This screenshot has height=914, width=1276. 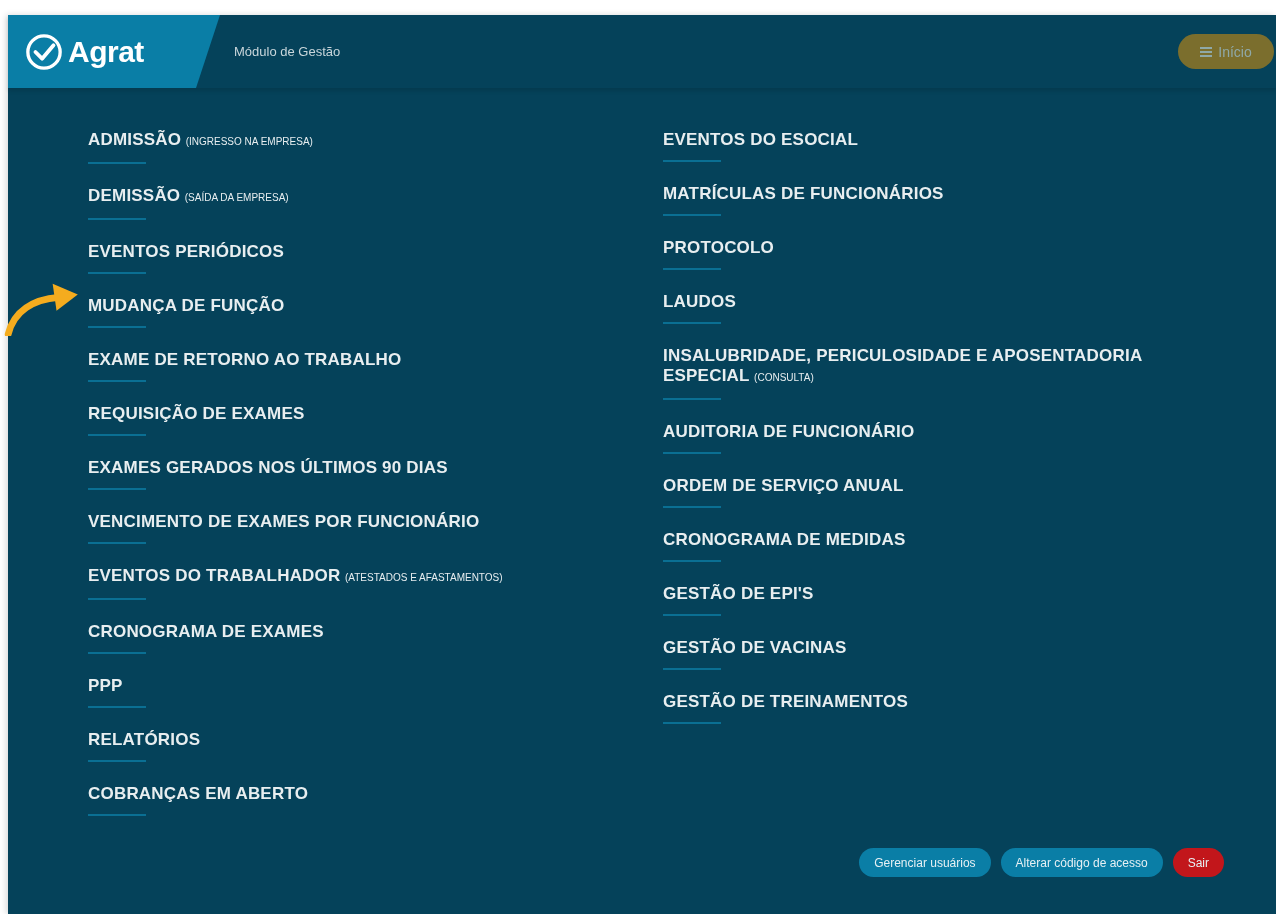 What do you see at coordinates (353, 414) in the screenshot?
I see `menu-link: REQUISIÇÃO DE EXAMES` at bounding box center [353, 414].